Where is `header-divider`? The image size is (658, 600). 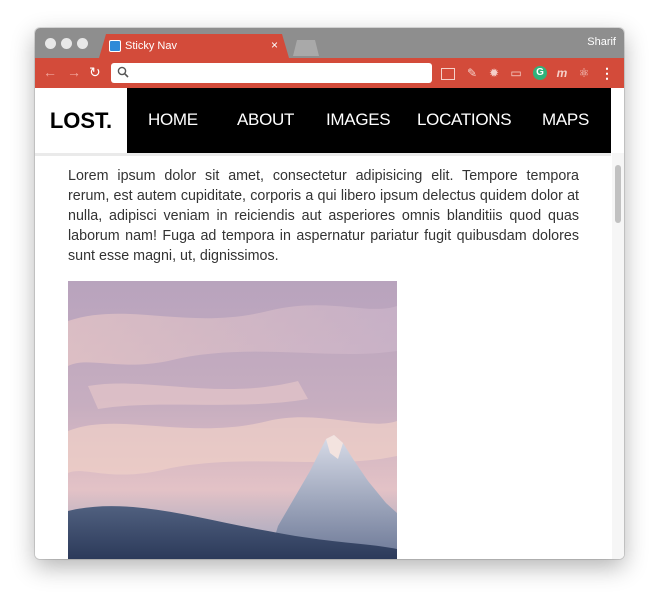 header-divider is located at coordinates (323, 154).